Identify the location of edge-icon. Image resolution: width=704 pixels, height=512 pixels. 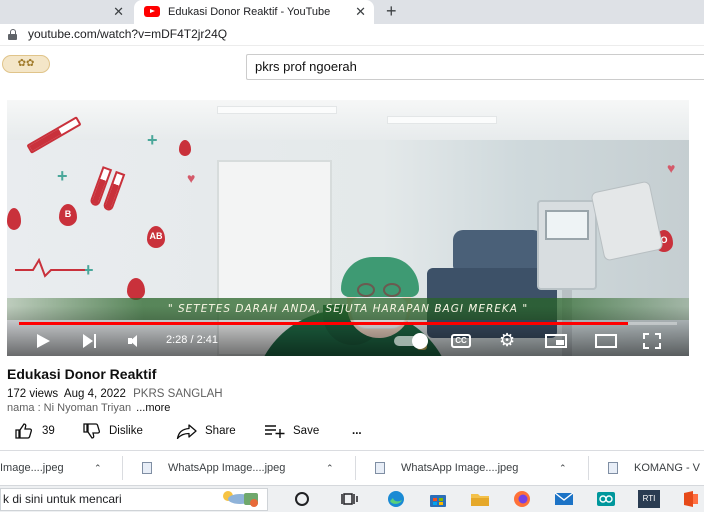
(396, 499).